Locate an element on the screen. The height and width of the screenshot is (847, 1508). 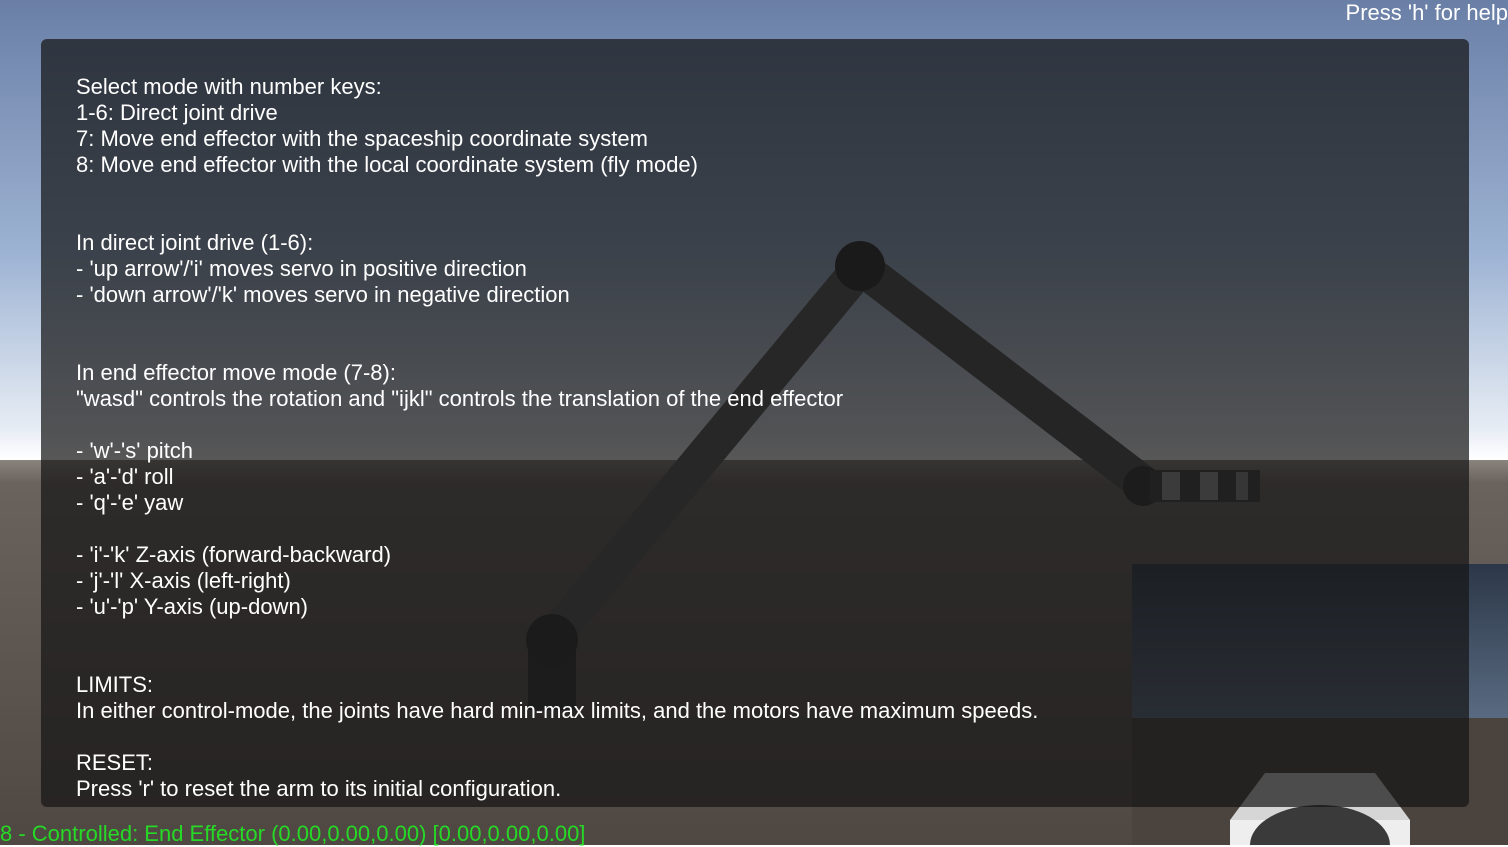
limits-heading: LIMITS: is located at coordinates (115, 684).